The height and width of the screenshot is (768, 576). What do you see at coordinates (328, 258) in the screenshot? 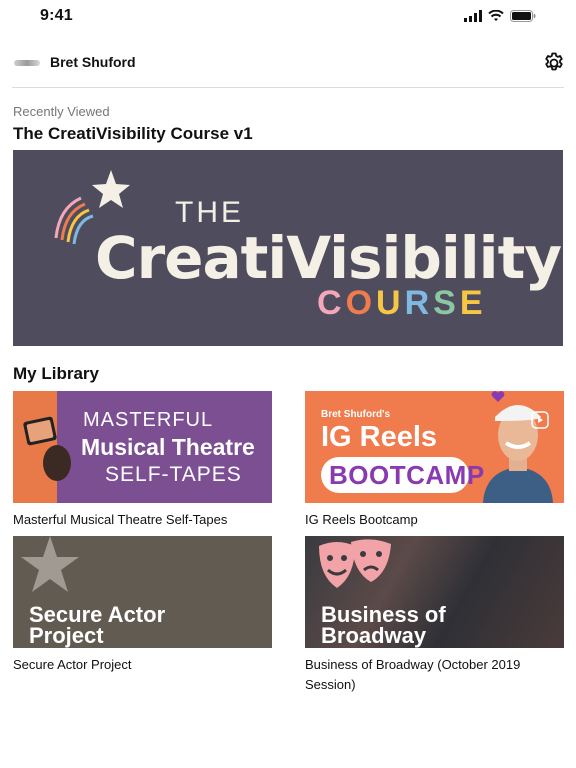
I see `banner-title: CreatiVisibility` at bounding box center [328, 258].